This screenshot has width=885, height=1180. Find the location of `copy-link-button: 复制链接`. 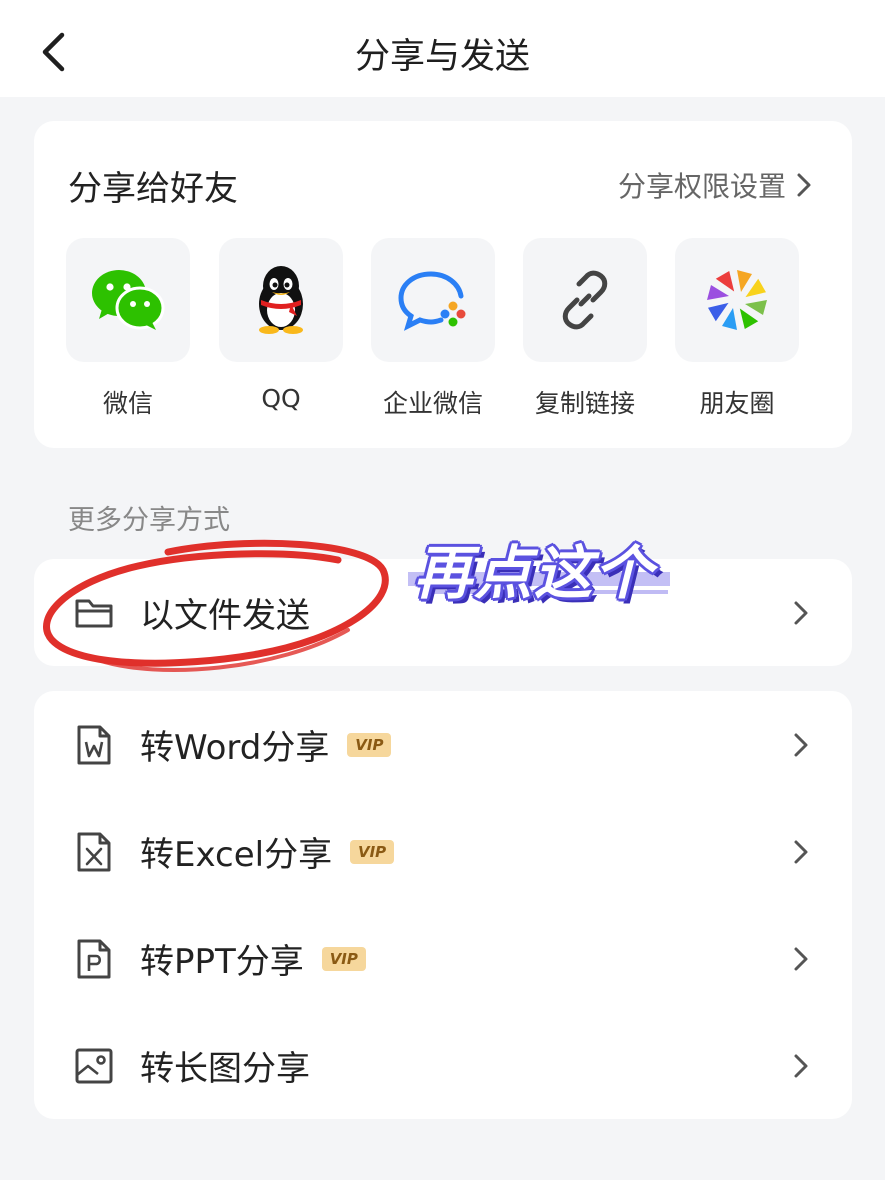

copy-link-button: 复制链接 is located at coordinates (585, 329).